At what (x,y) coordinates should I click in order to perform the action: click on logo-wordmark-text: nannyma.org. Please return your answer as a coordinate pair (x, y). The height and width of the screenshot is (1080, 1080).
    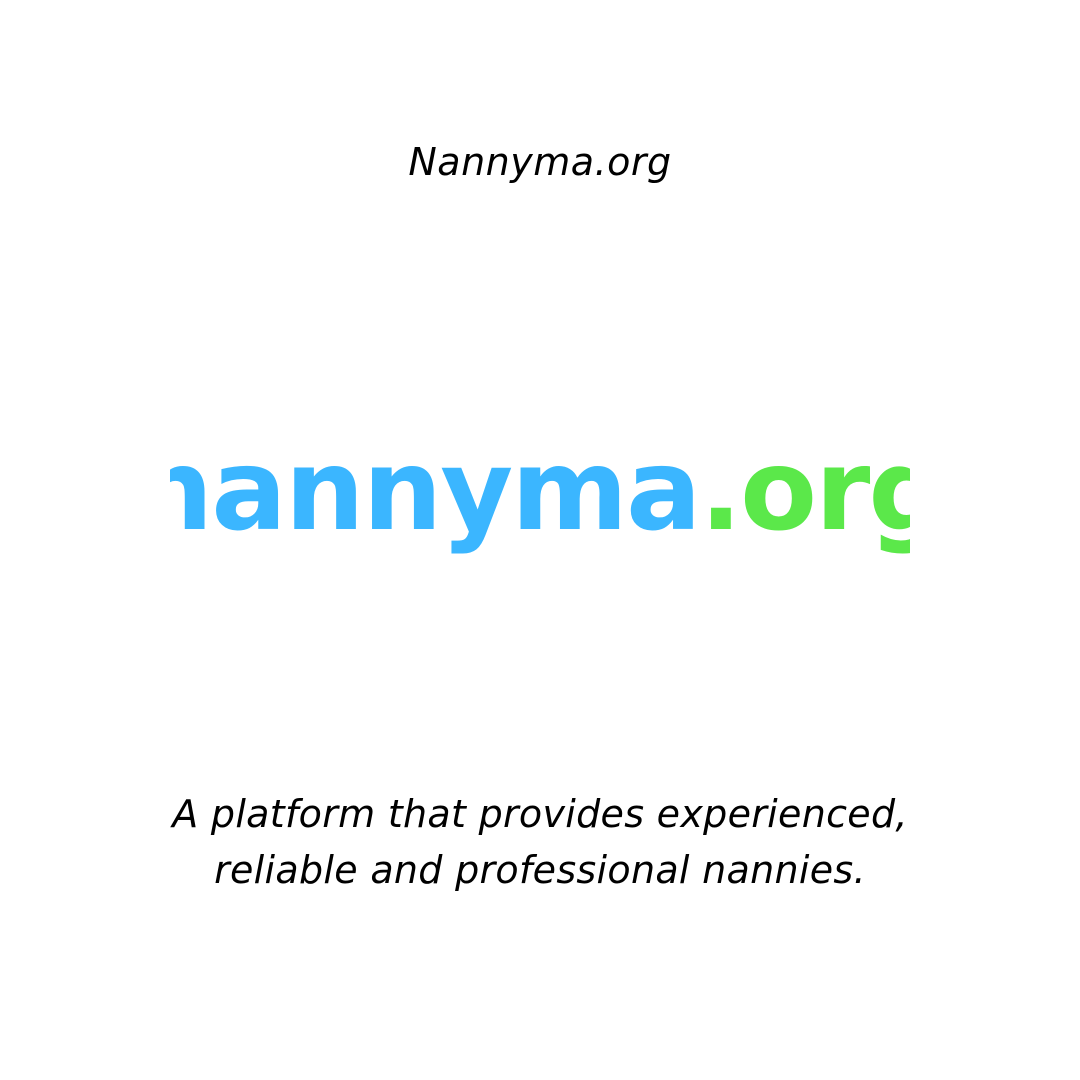
    Looking at the image, I should click on (540, 493).